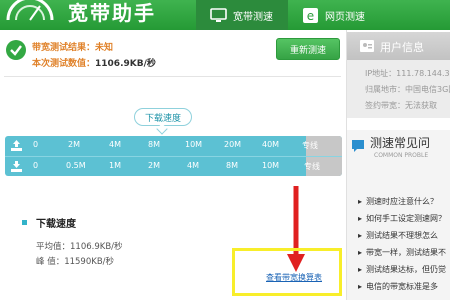 Image resolution: width=450 pixels, height=300 pixels. What do you see at coordinates (16, 50) in the screenshot?
I see `check-icon` at bounding box center [16, 50].